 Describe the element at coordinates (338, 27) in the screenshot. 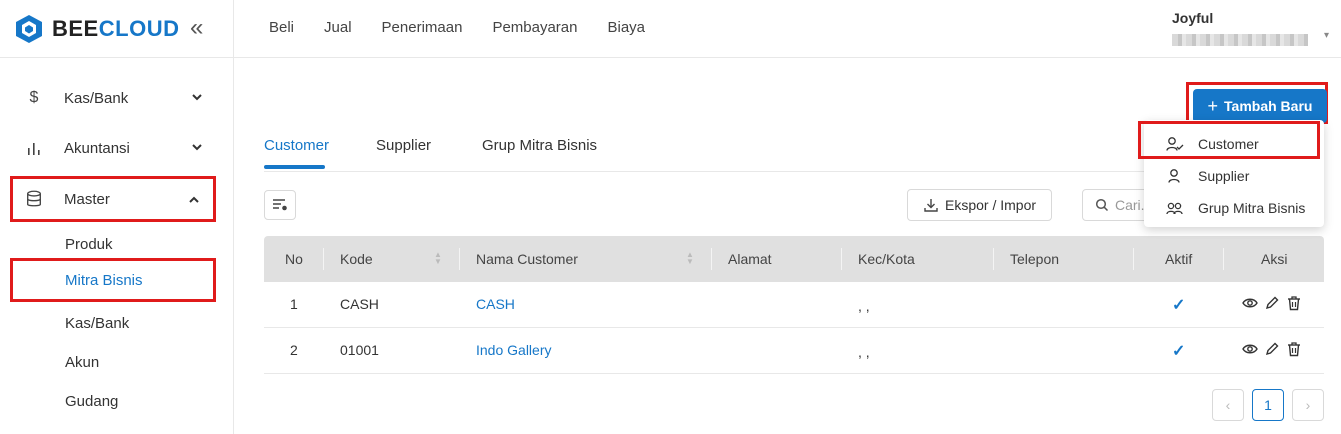

I see `top-menu-jual: Jual` at that location.